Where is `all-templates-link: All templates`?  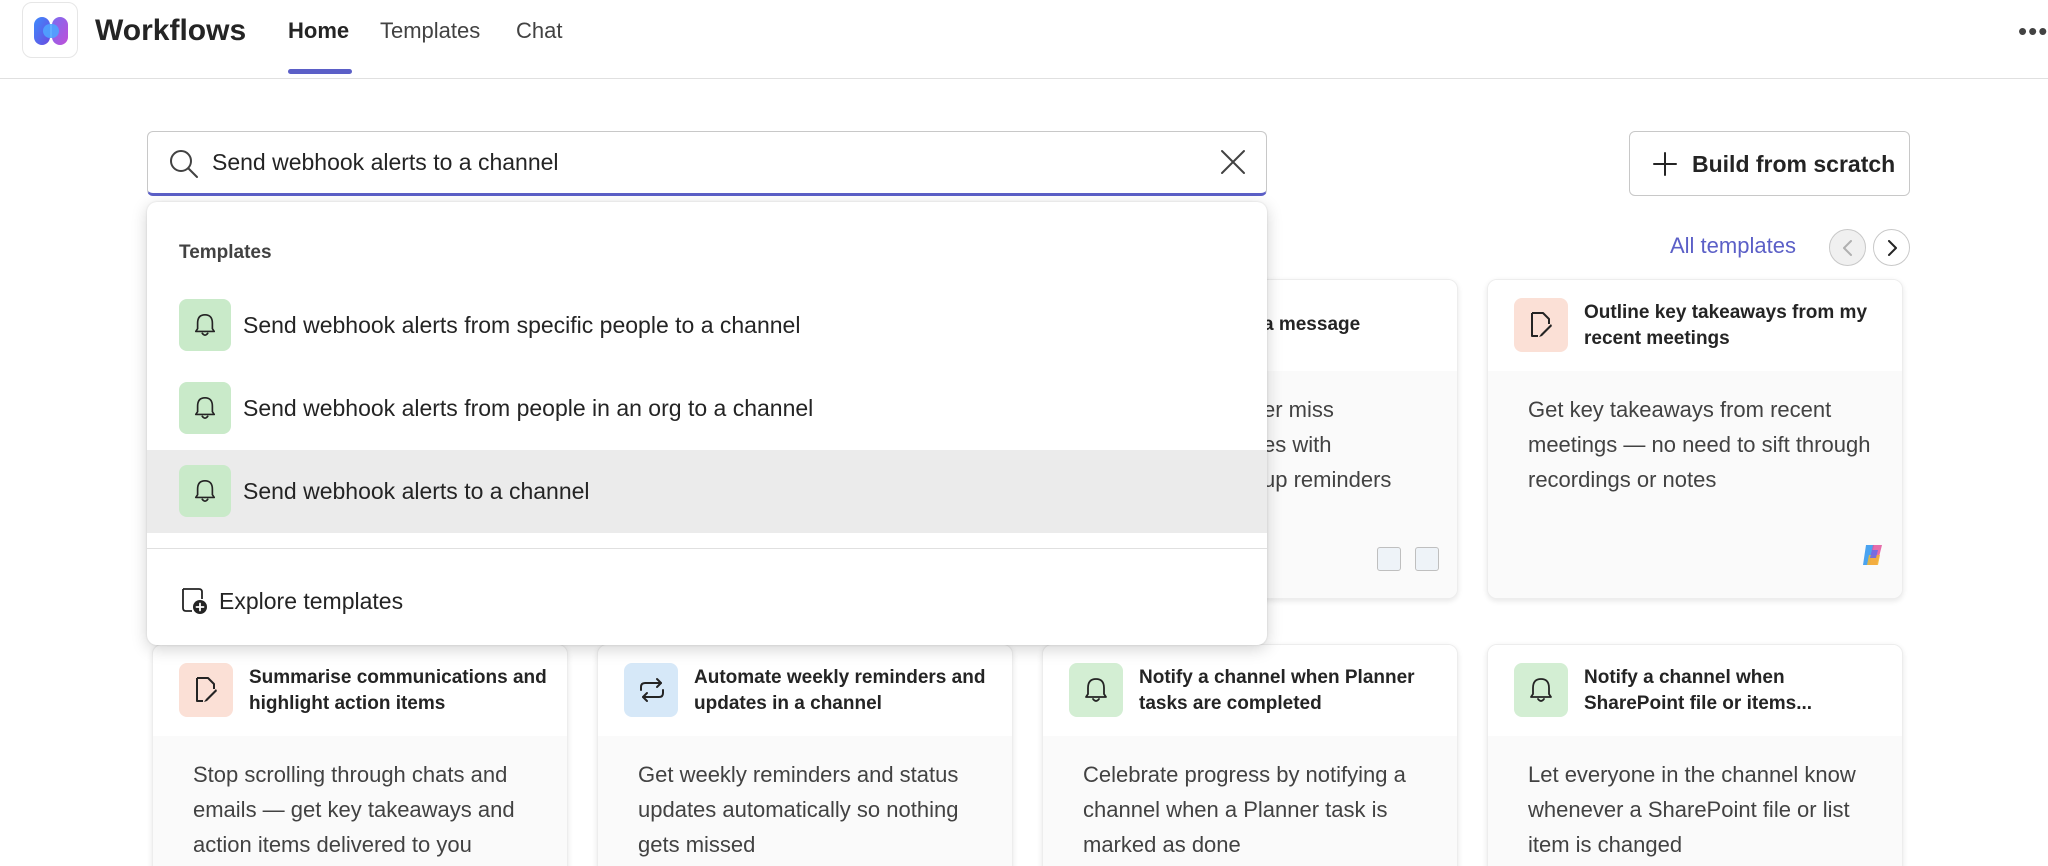 all-templates-link: All templates is located at coordinates (1733, 246).